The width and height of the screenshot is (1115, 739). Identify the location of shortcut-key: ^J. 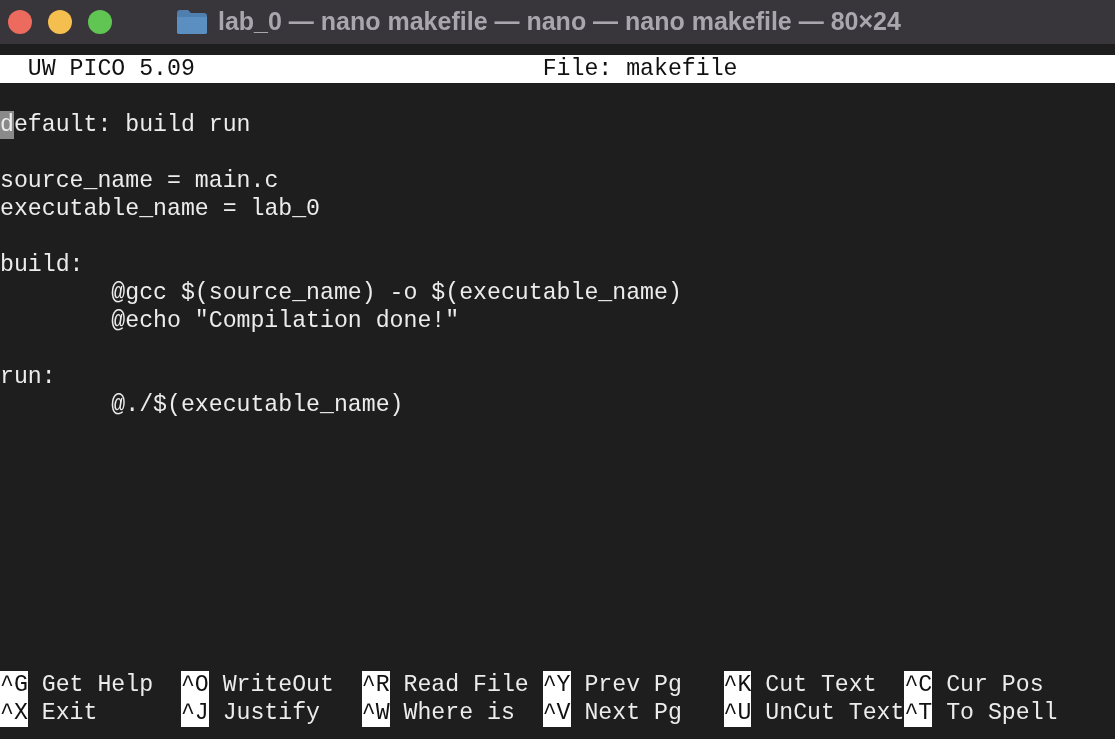
(194, 713).